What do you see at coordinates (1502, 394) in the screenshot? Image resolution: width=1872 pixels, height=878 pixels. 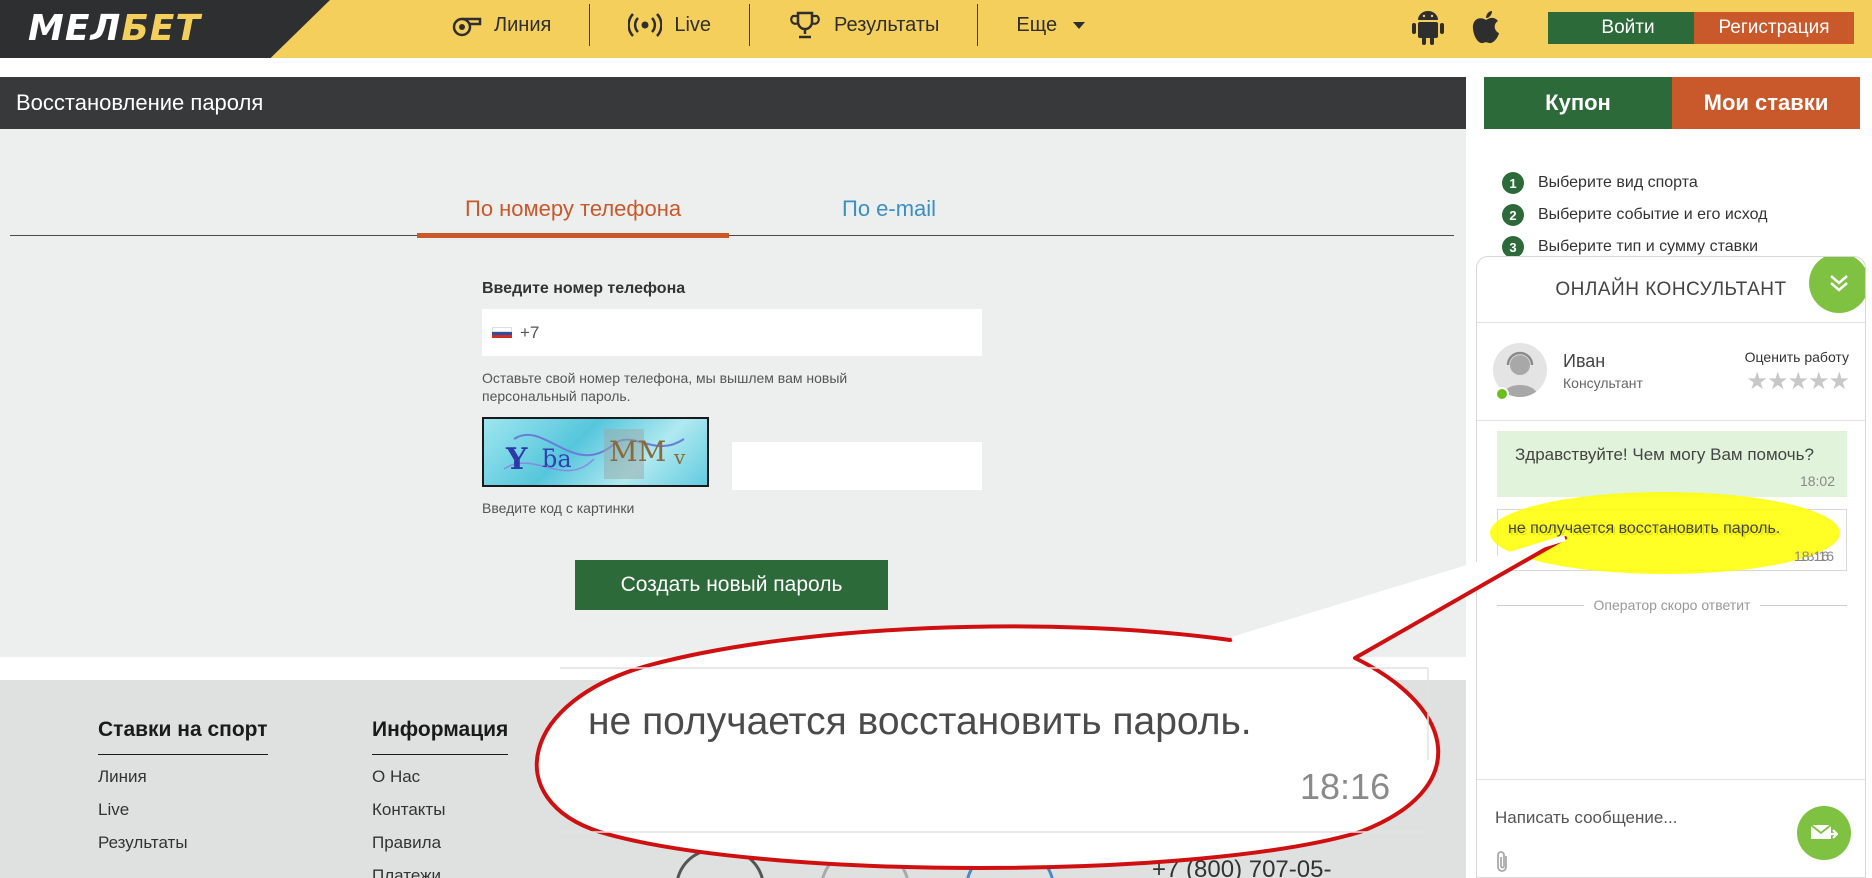 I see `online-status-icon` at bounding box center [1502, 394].